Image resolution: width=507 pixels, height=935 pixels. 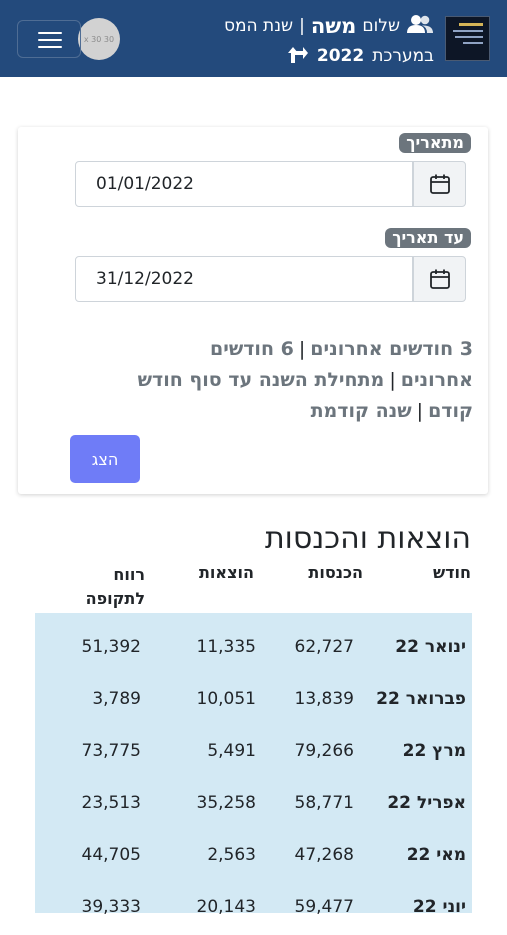 I want to click on tax-year-label: שנת המס, so click(x=258, y=26).